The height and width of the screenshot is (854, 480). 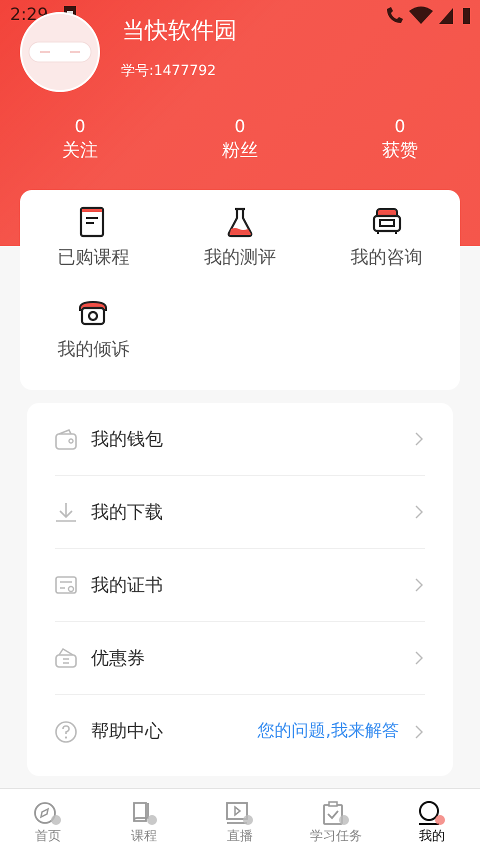 I want to click on menu-item: 我的钱包, so click(x=240, y=439).